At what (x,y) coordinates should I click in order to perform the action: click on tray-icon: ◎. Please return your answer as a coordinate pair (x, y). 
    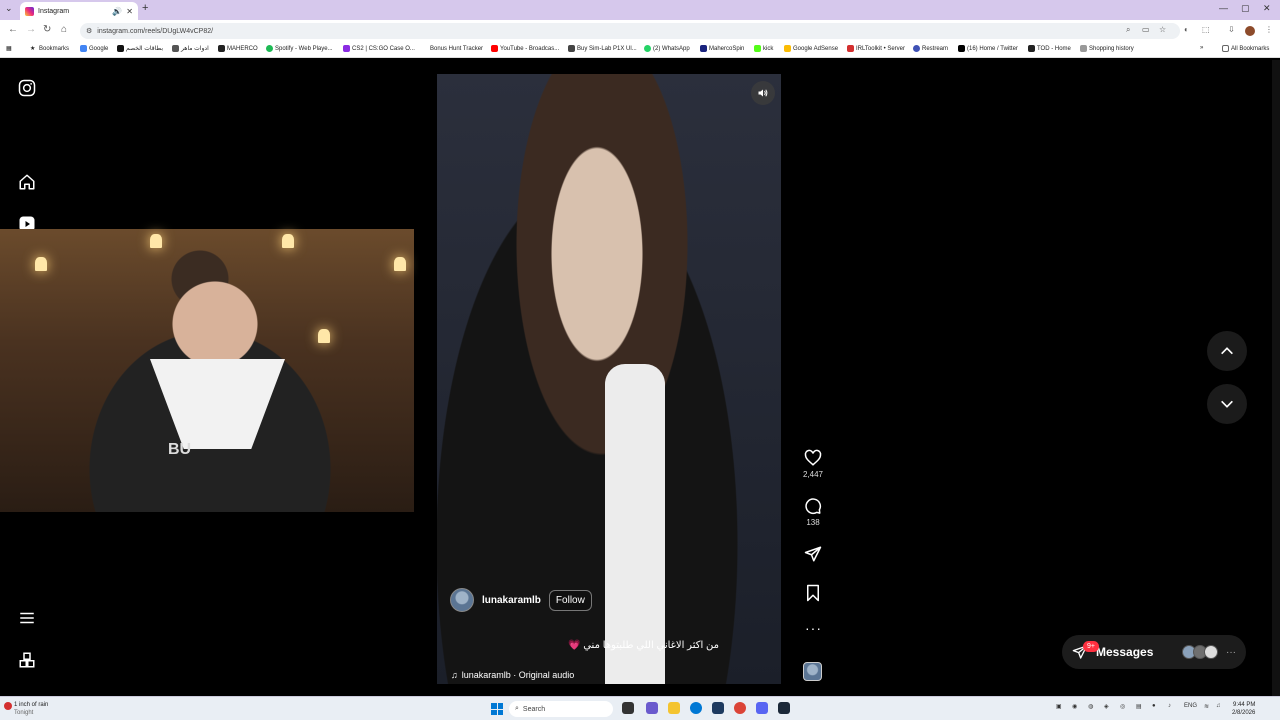
    Looking at the image, I should click on (1122, 706).